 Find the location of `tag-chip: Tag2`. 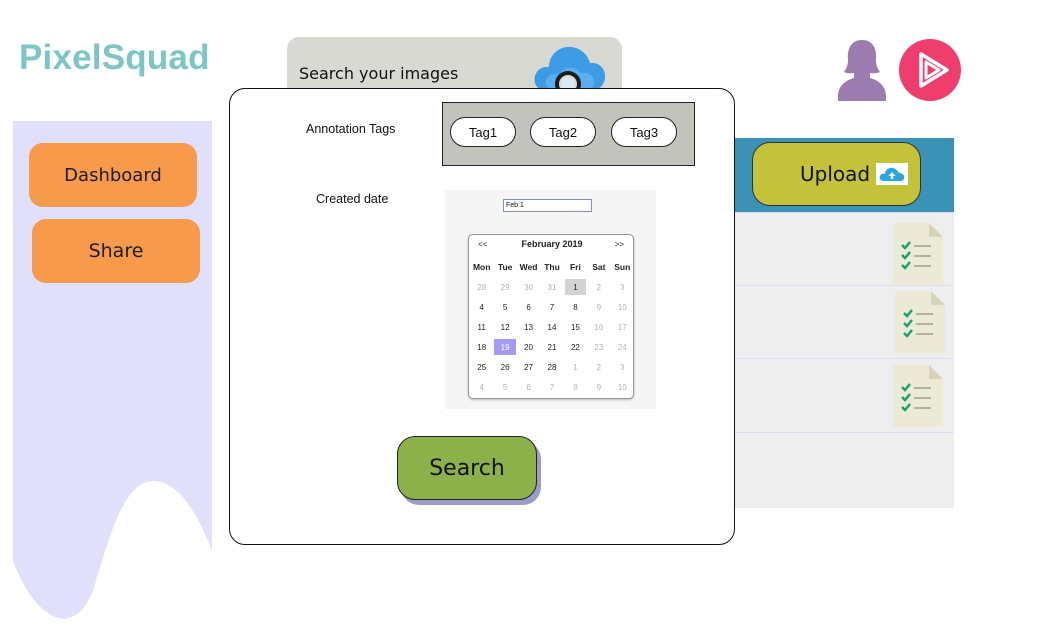

tag-chip: Tag2 is located at coordinates (563, 132).